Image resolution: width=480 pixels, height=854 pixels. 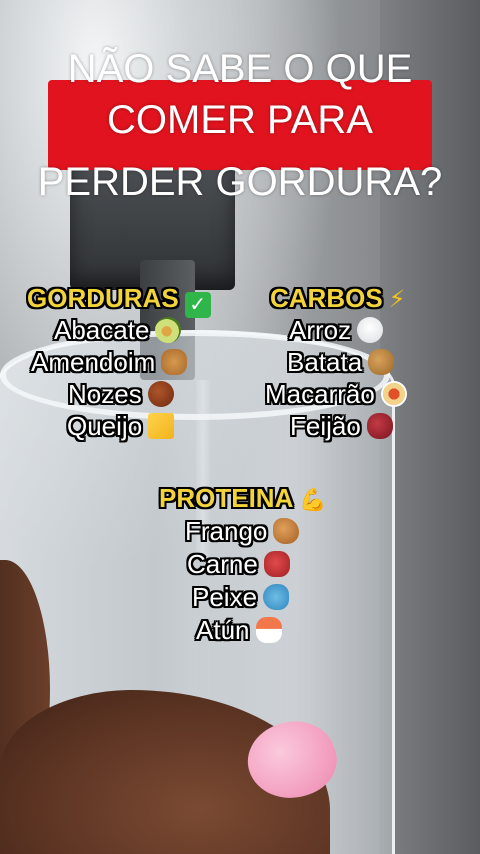 What do you see at coordinates (226, 531) in the screenshot?
I see `proteina-item-label: Frango` at bounding box center [226, 531].